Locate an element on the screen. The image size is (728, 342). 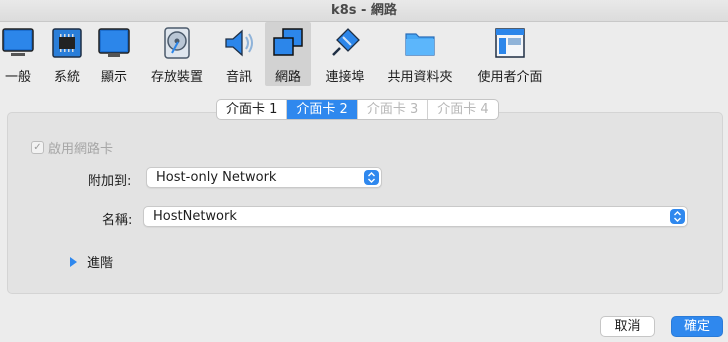
toolbar-item-user-interface: 使用者介面 is located at coordinates (510, 54).